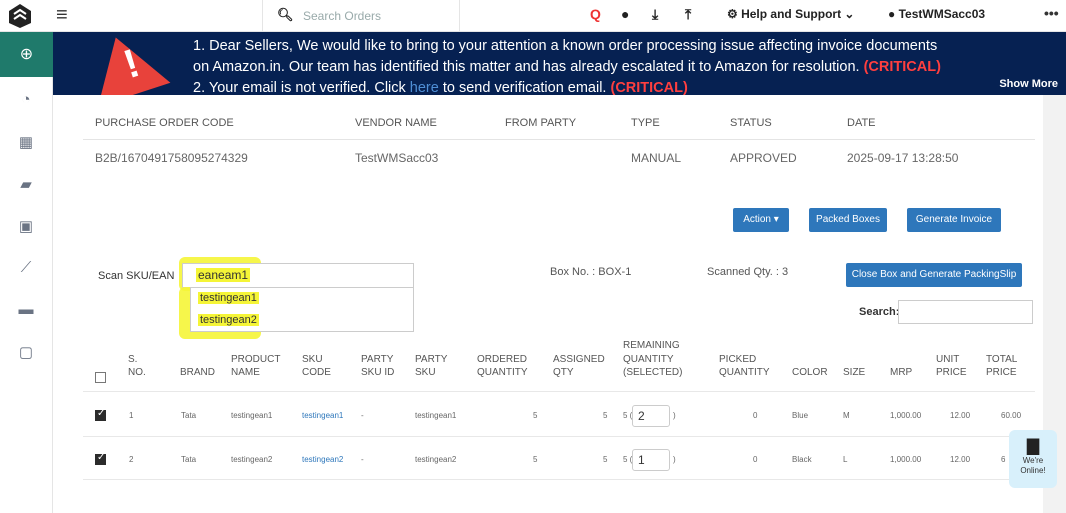 The height and width of the screenshot is (513, 1066). What do you see at coordinates (651, 416) in the screenshot?
I see `remaining-qty-input: 2` at bounding box center [651, 416].